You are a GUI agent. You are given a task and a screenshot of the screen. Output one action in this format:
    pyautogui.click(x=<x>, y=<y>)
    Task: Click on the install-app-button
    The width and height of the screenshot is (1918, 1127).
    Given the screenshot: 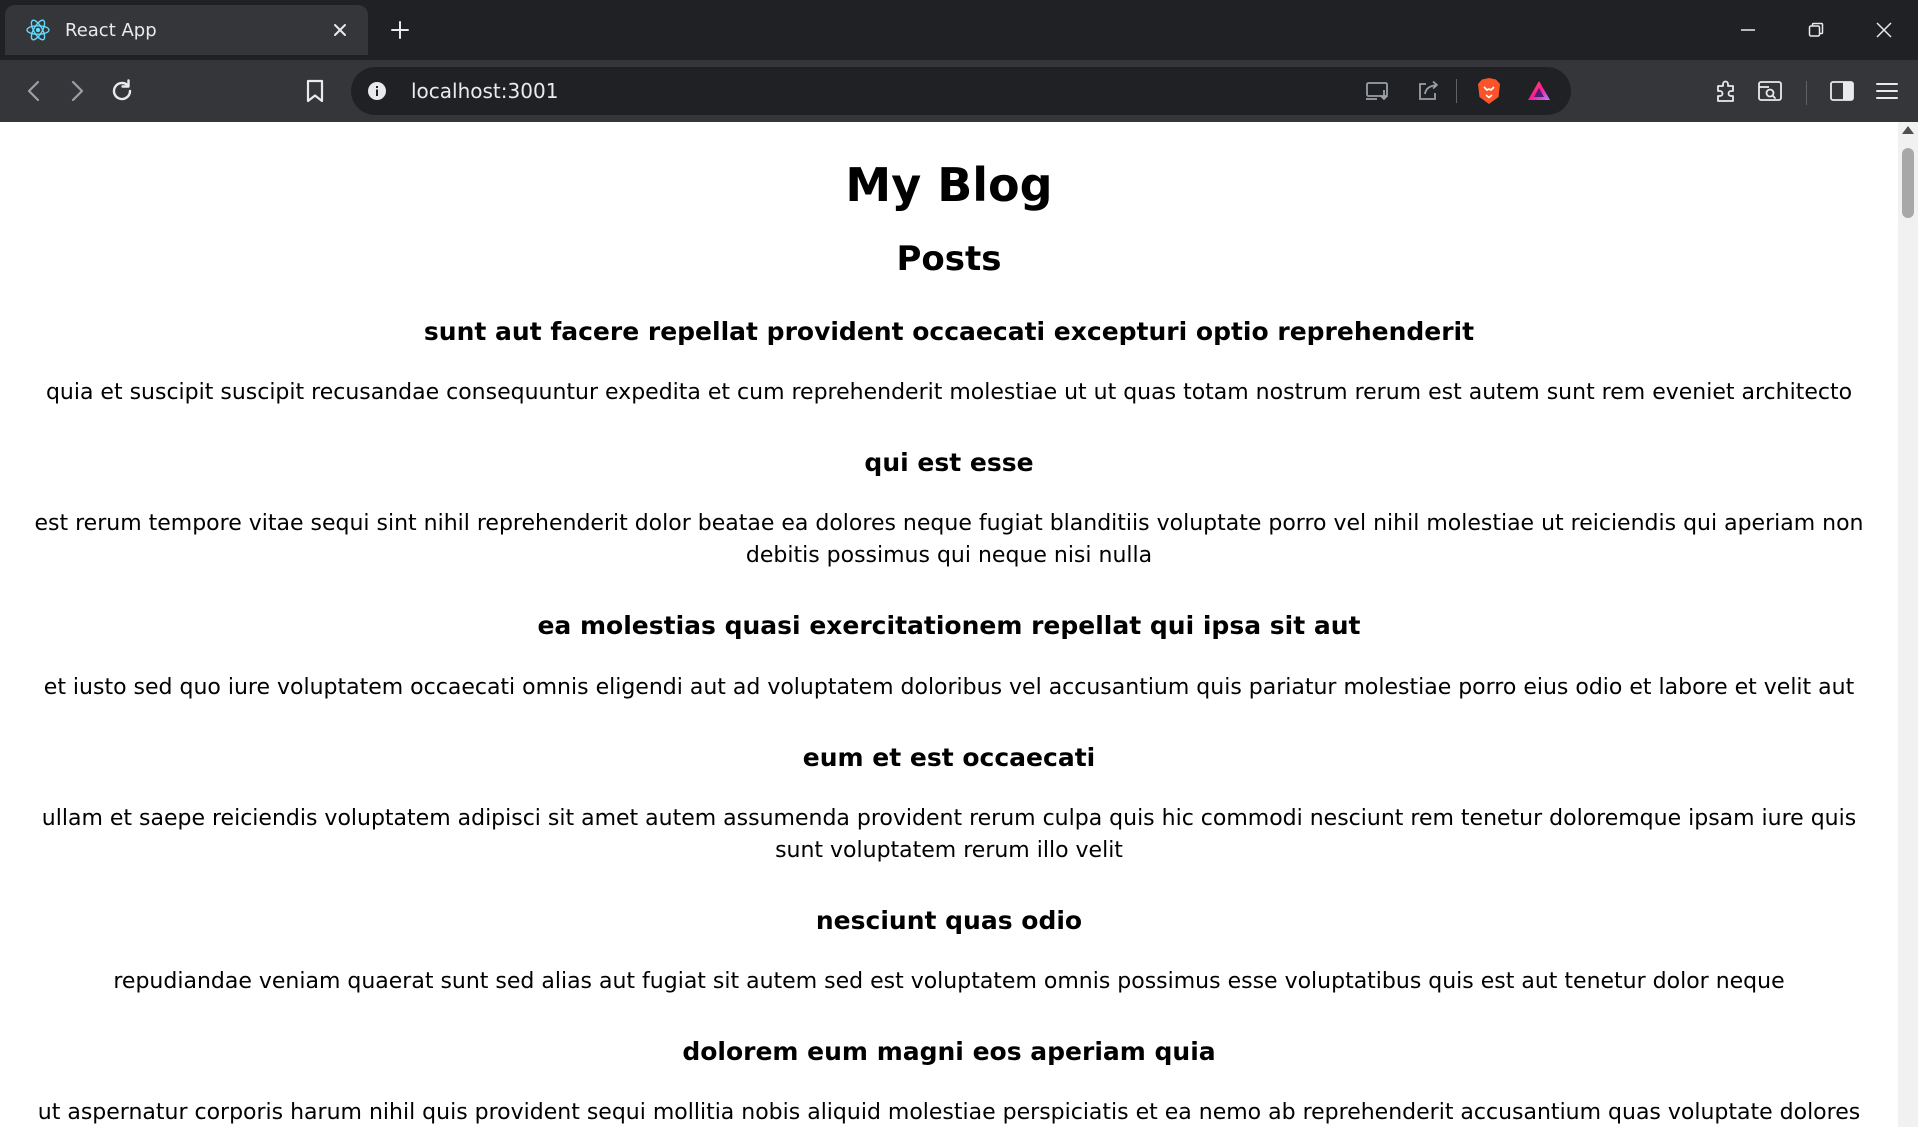 What is the action you would take?
    pyautogui.click(x=1378, y=91)
    